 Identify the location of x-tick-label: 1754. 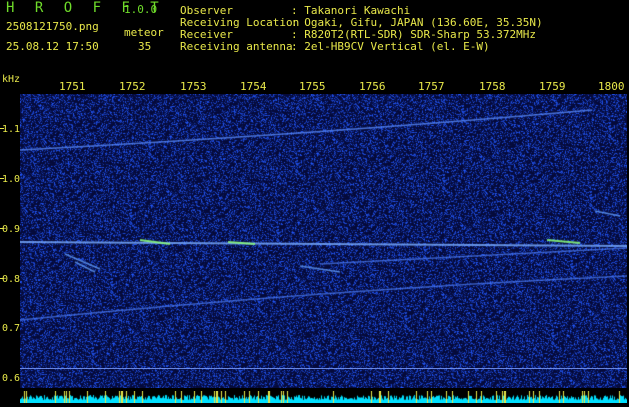
(253, 86).